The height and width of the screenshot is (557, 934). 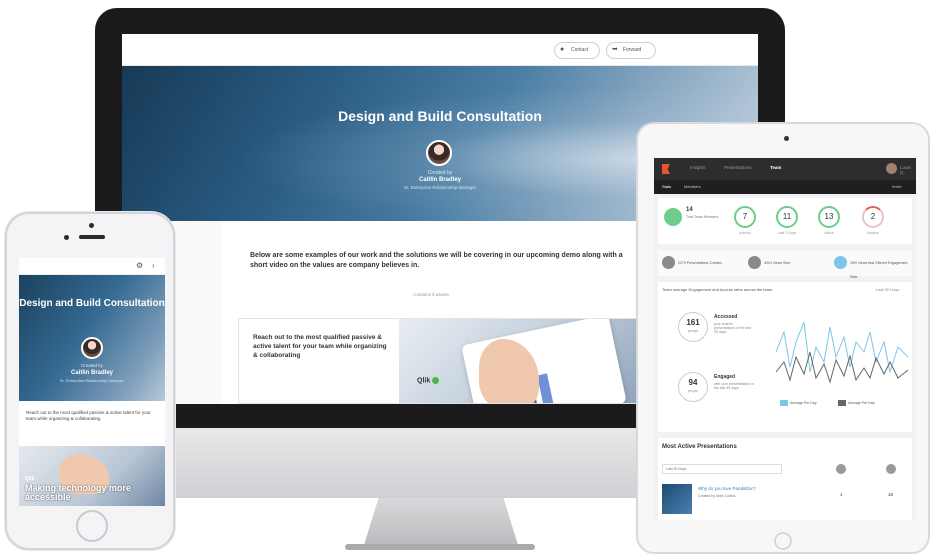 I want to click on author-name: Caitlin Bradley, so click(x=91, y=373).